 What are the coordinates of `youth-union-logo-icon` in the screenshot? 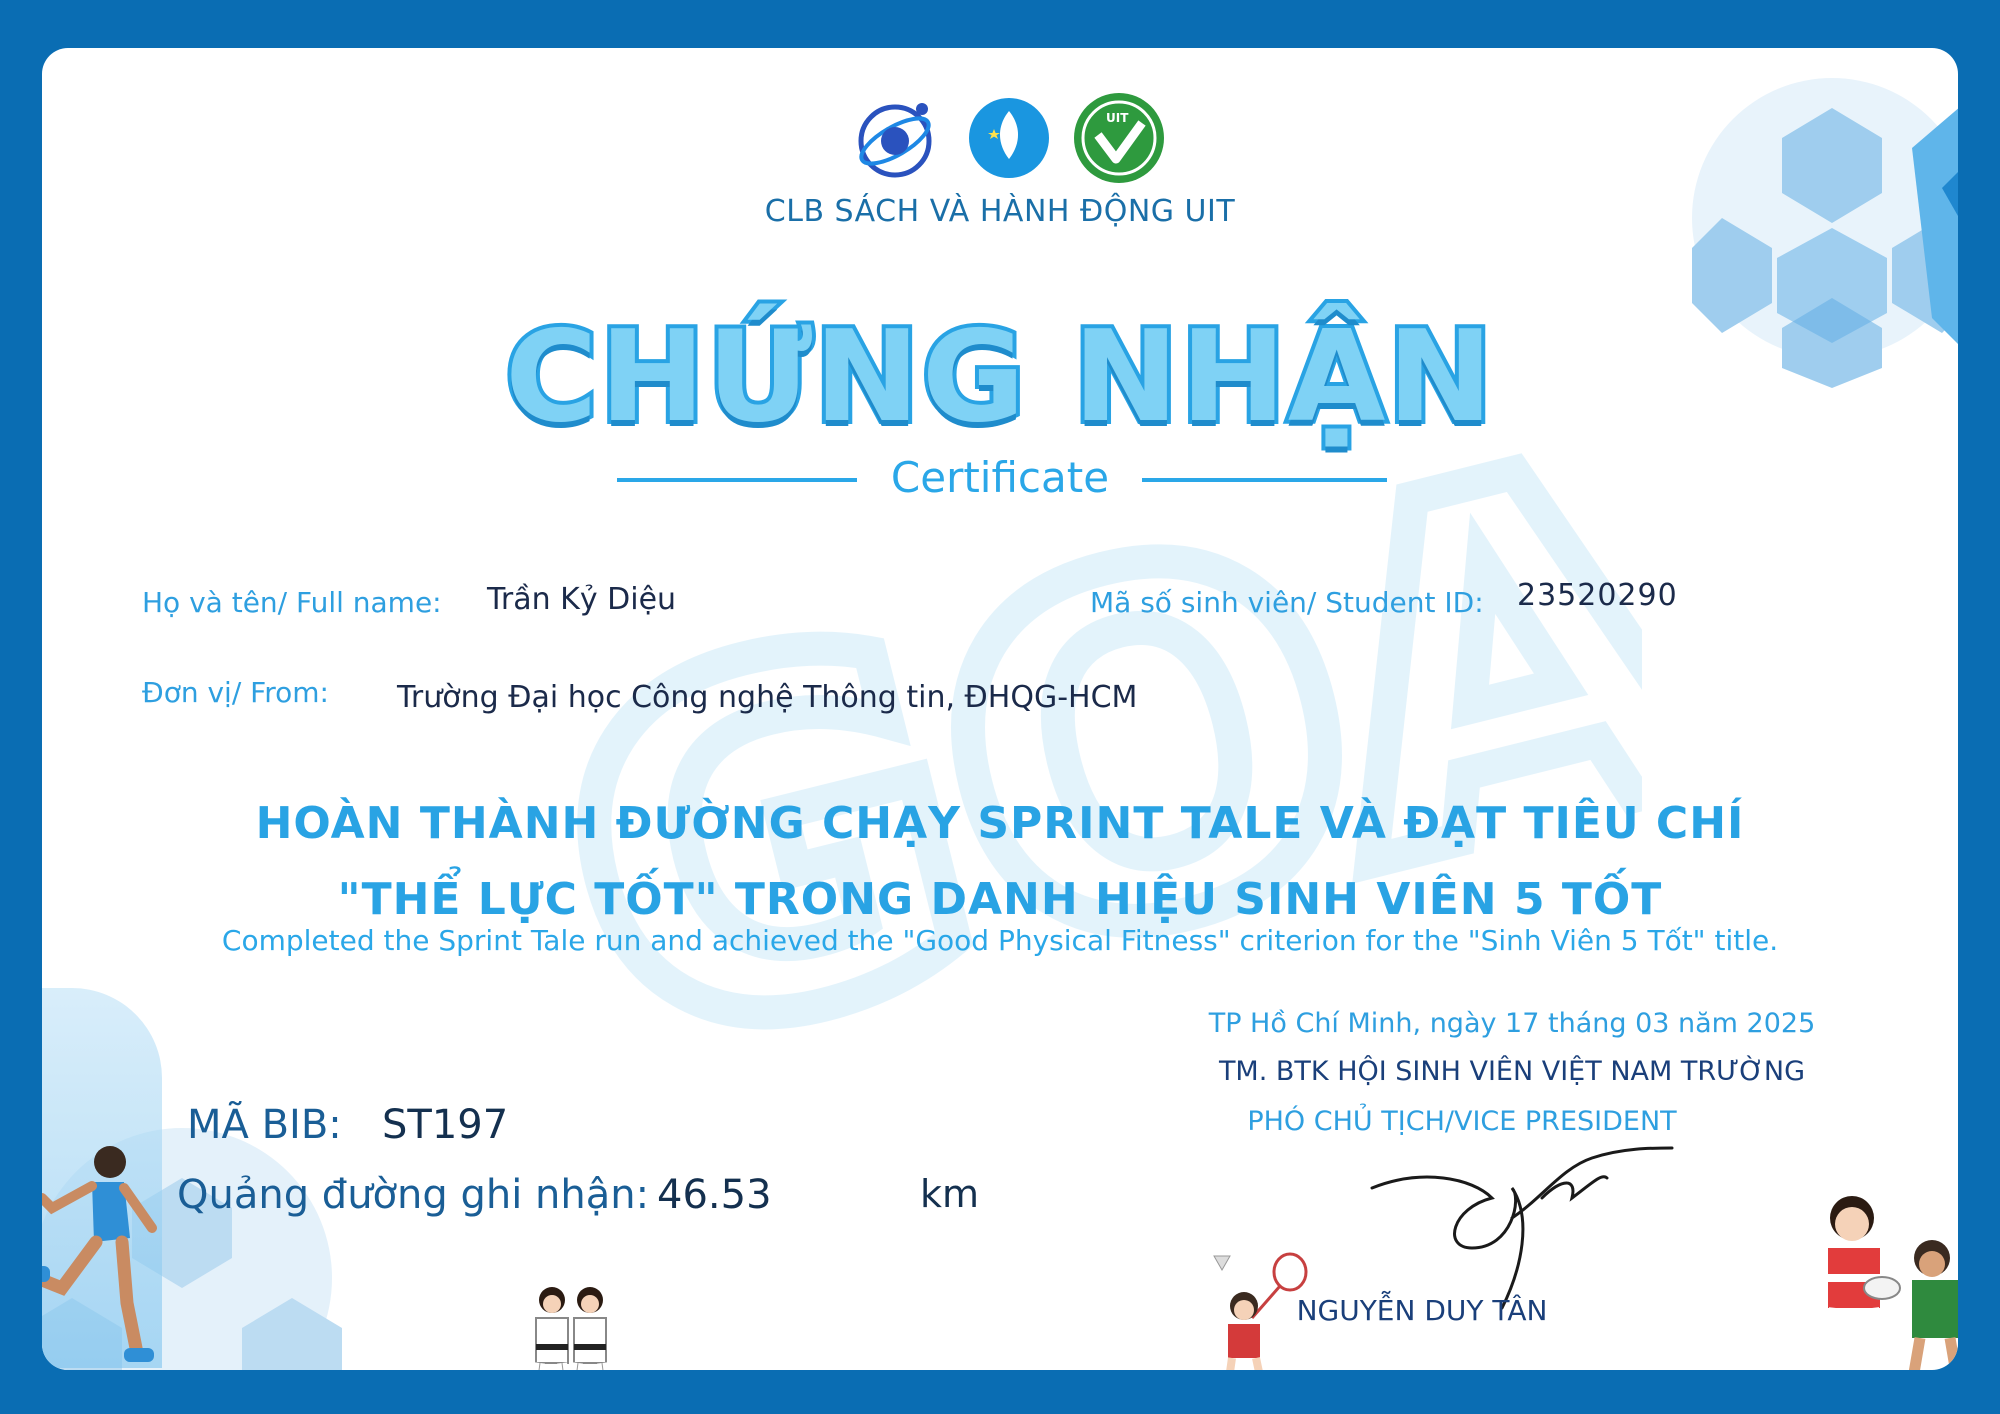 It's located at (1009, 138).